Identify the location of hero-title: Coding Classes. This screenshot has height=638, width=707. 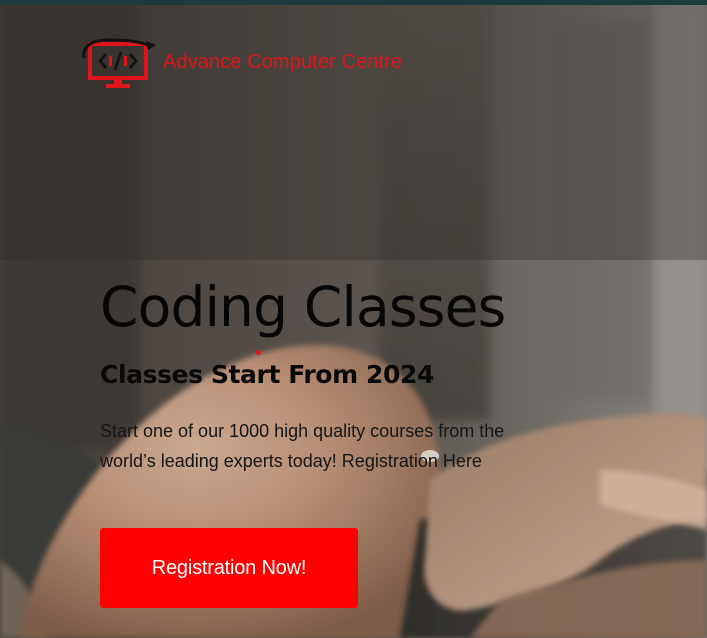
(303, 307).